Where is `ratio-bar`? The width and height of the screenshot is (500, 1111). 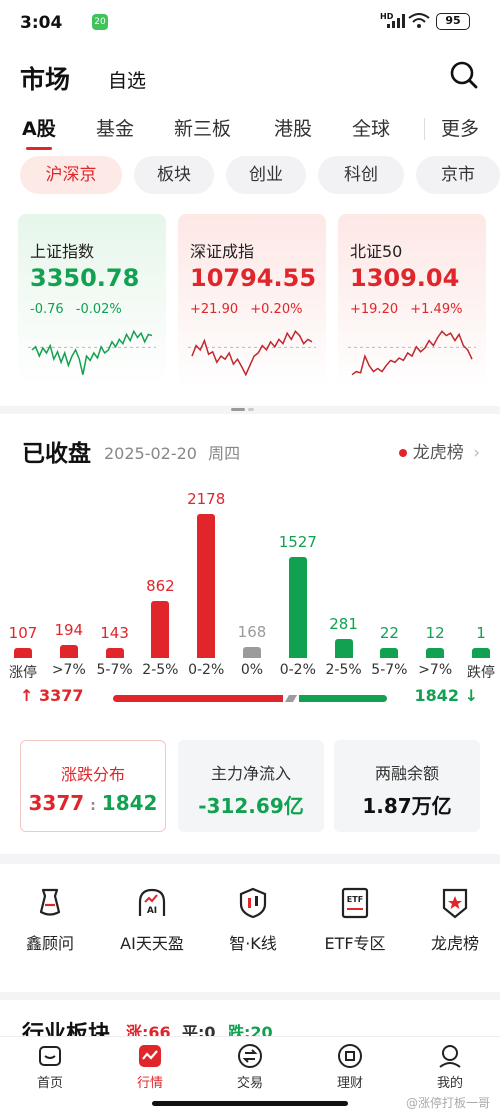 ratio-bar is located at coordinates (250, 698).